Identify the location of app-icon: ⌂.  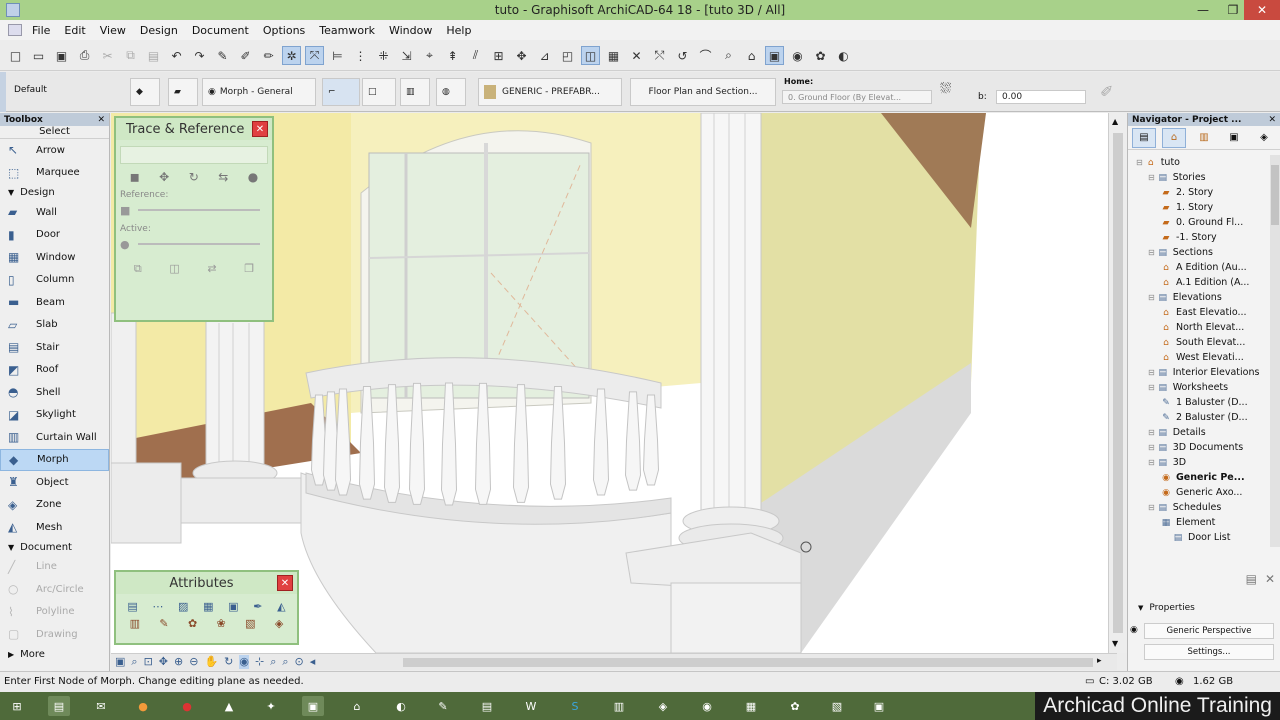
(357, 706).